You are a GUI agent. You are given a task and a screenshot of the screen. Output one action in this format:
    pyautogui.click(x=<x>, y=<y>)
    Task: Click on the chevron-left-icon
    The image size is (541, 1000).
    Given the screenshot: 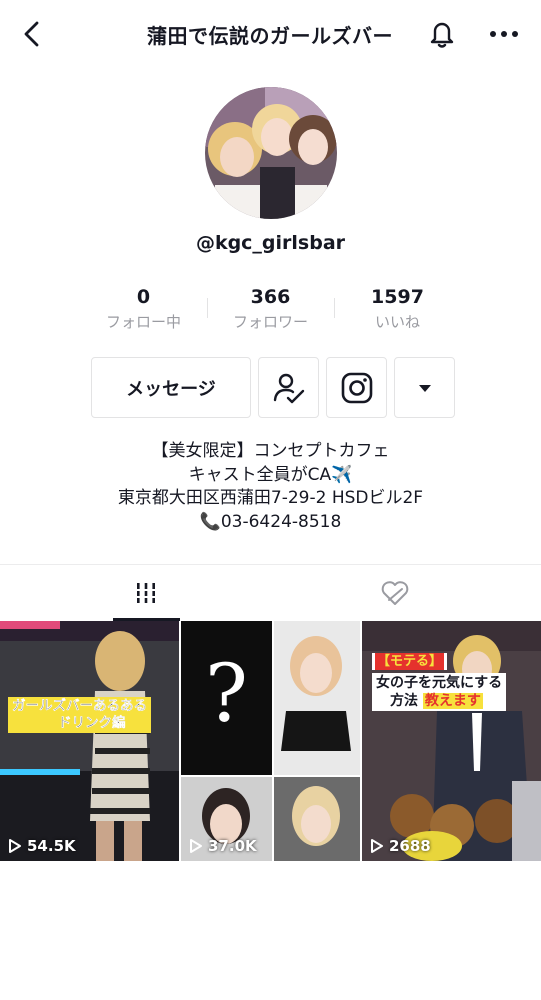 What is the action you would take?
    pyautogui.click(x=31, y=34)
    